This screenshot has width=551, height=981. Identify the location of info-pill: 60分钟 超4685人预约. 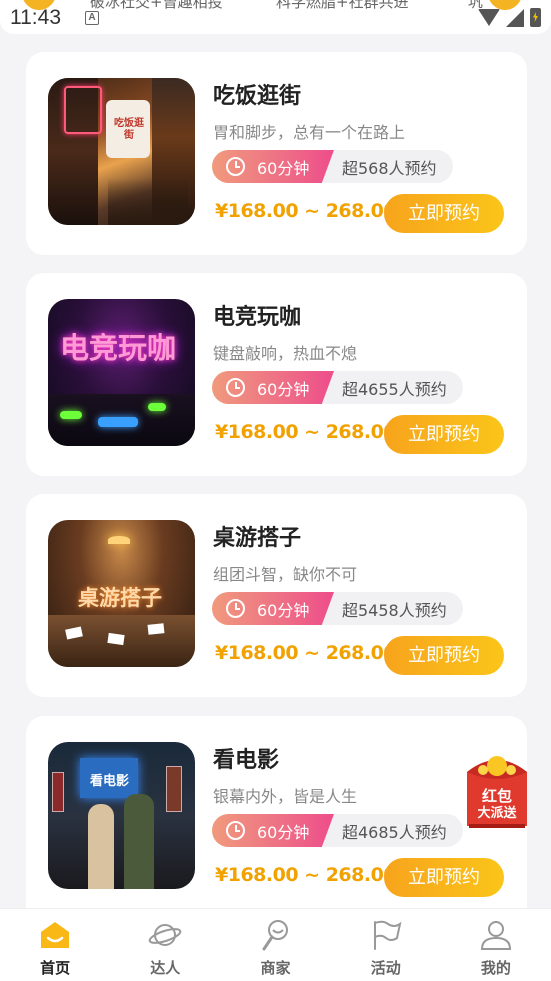
(337, 830).